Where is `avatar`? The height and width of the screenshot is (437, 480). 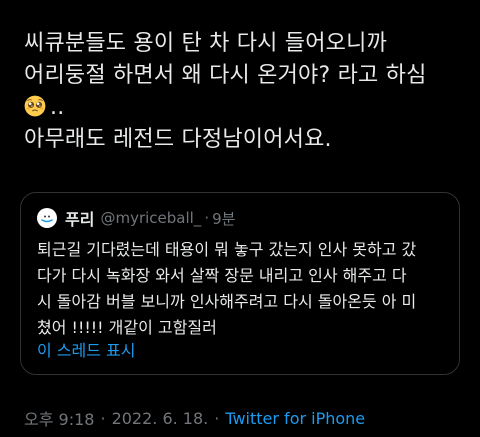
avatar is located at coordinates (47, 218).